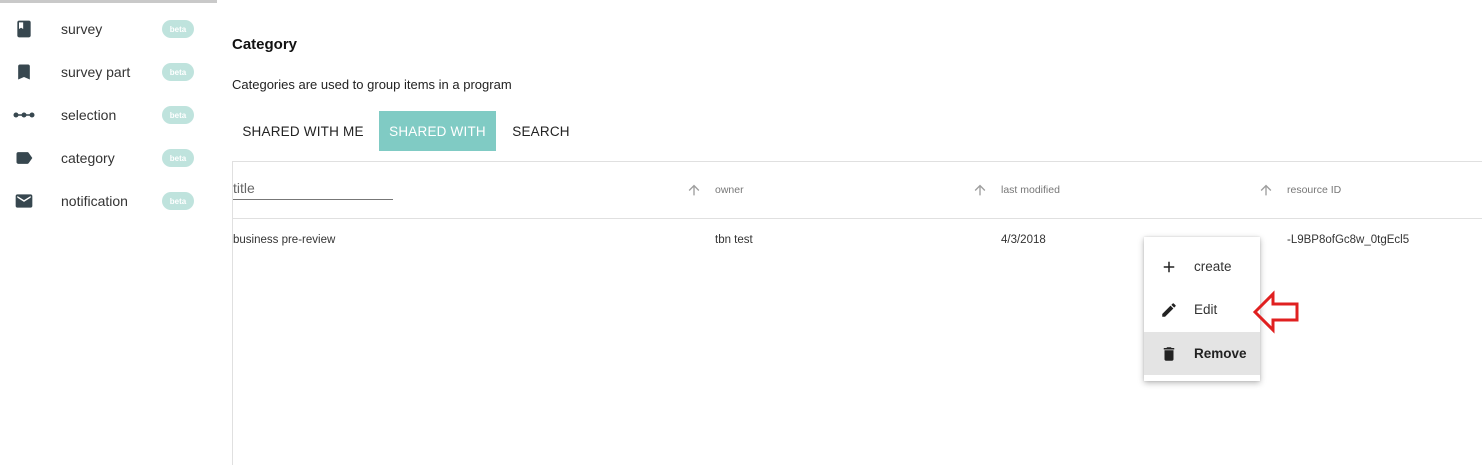 This screenshot has height=465, width=1482. Describe the element at coordinates (1348, 240) in the screenshot. I see `cell-resource-id: -L9BP8ofGc8w_0tgEcl5` at that location.